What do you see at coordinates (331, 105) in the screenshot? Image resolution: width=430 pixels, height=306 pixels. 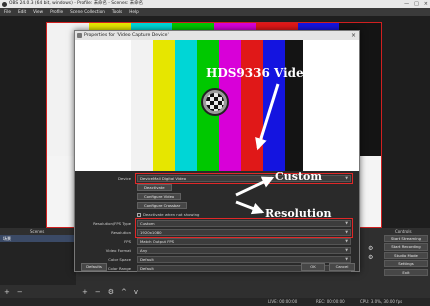 I see `preview-pad-right` at bounding box center [331, 105].